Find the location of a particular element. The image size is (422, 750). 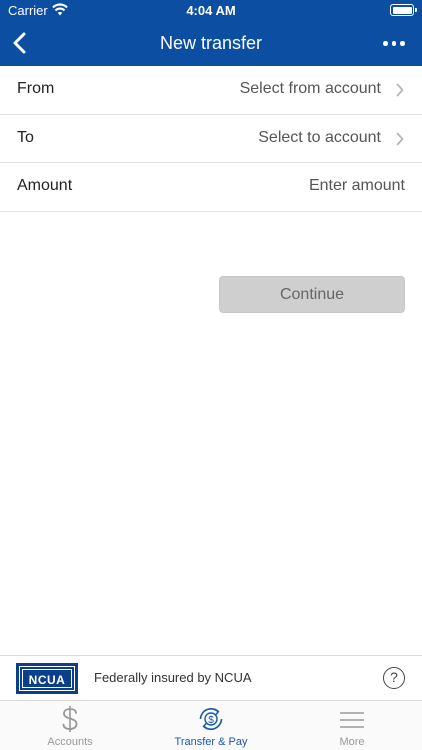

tab-accounts: Accounts is located at coordinates (70, 725).